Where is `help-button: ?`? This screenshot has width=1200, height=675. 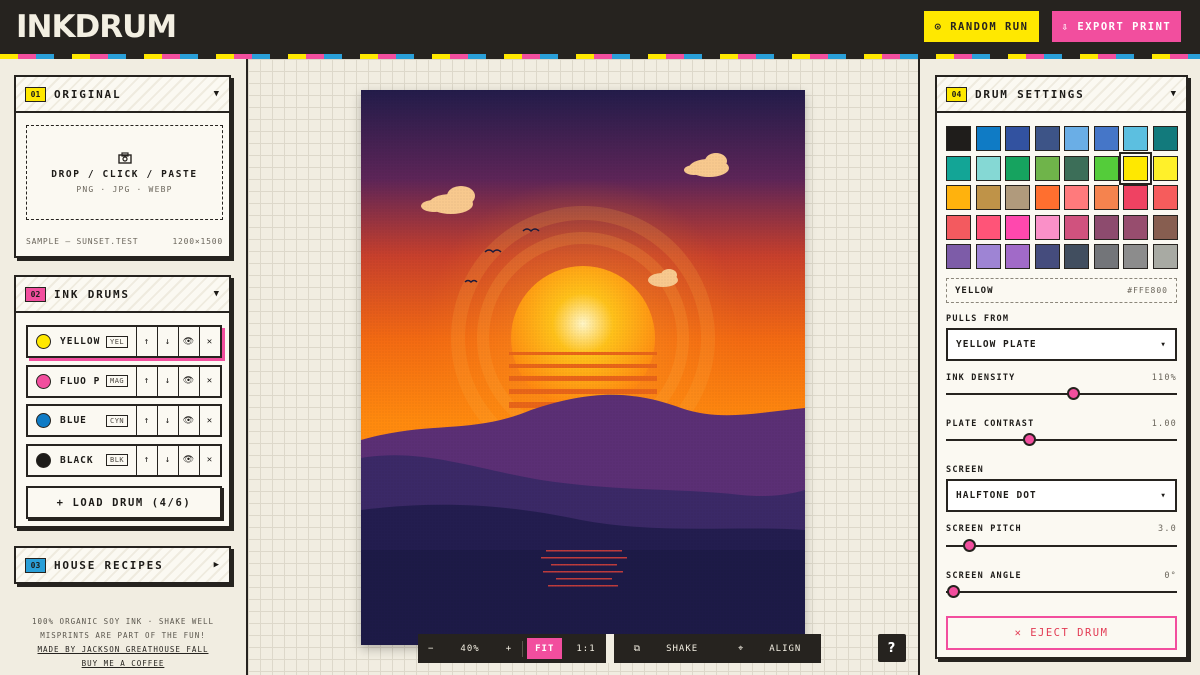 help-button: ? is located at coordinates (892, 648).